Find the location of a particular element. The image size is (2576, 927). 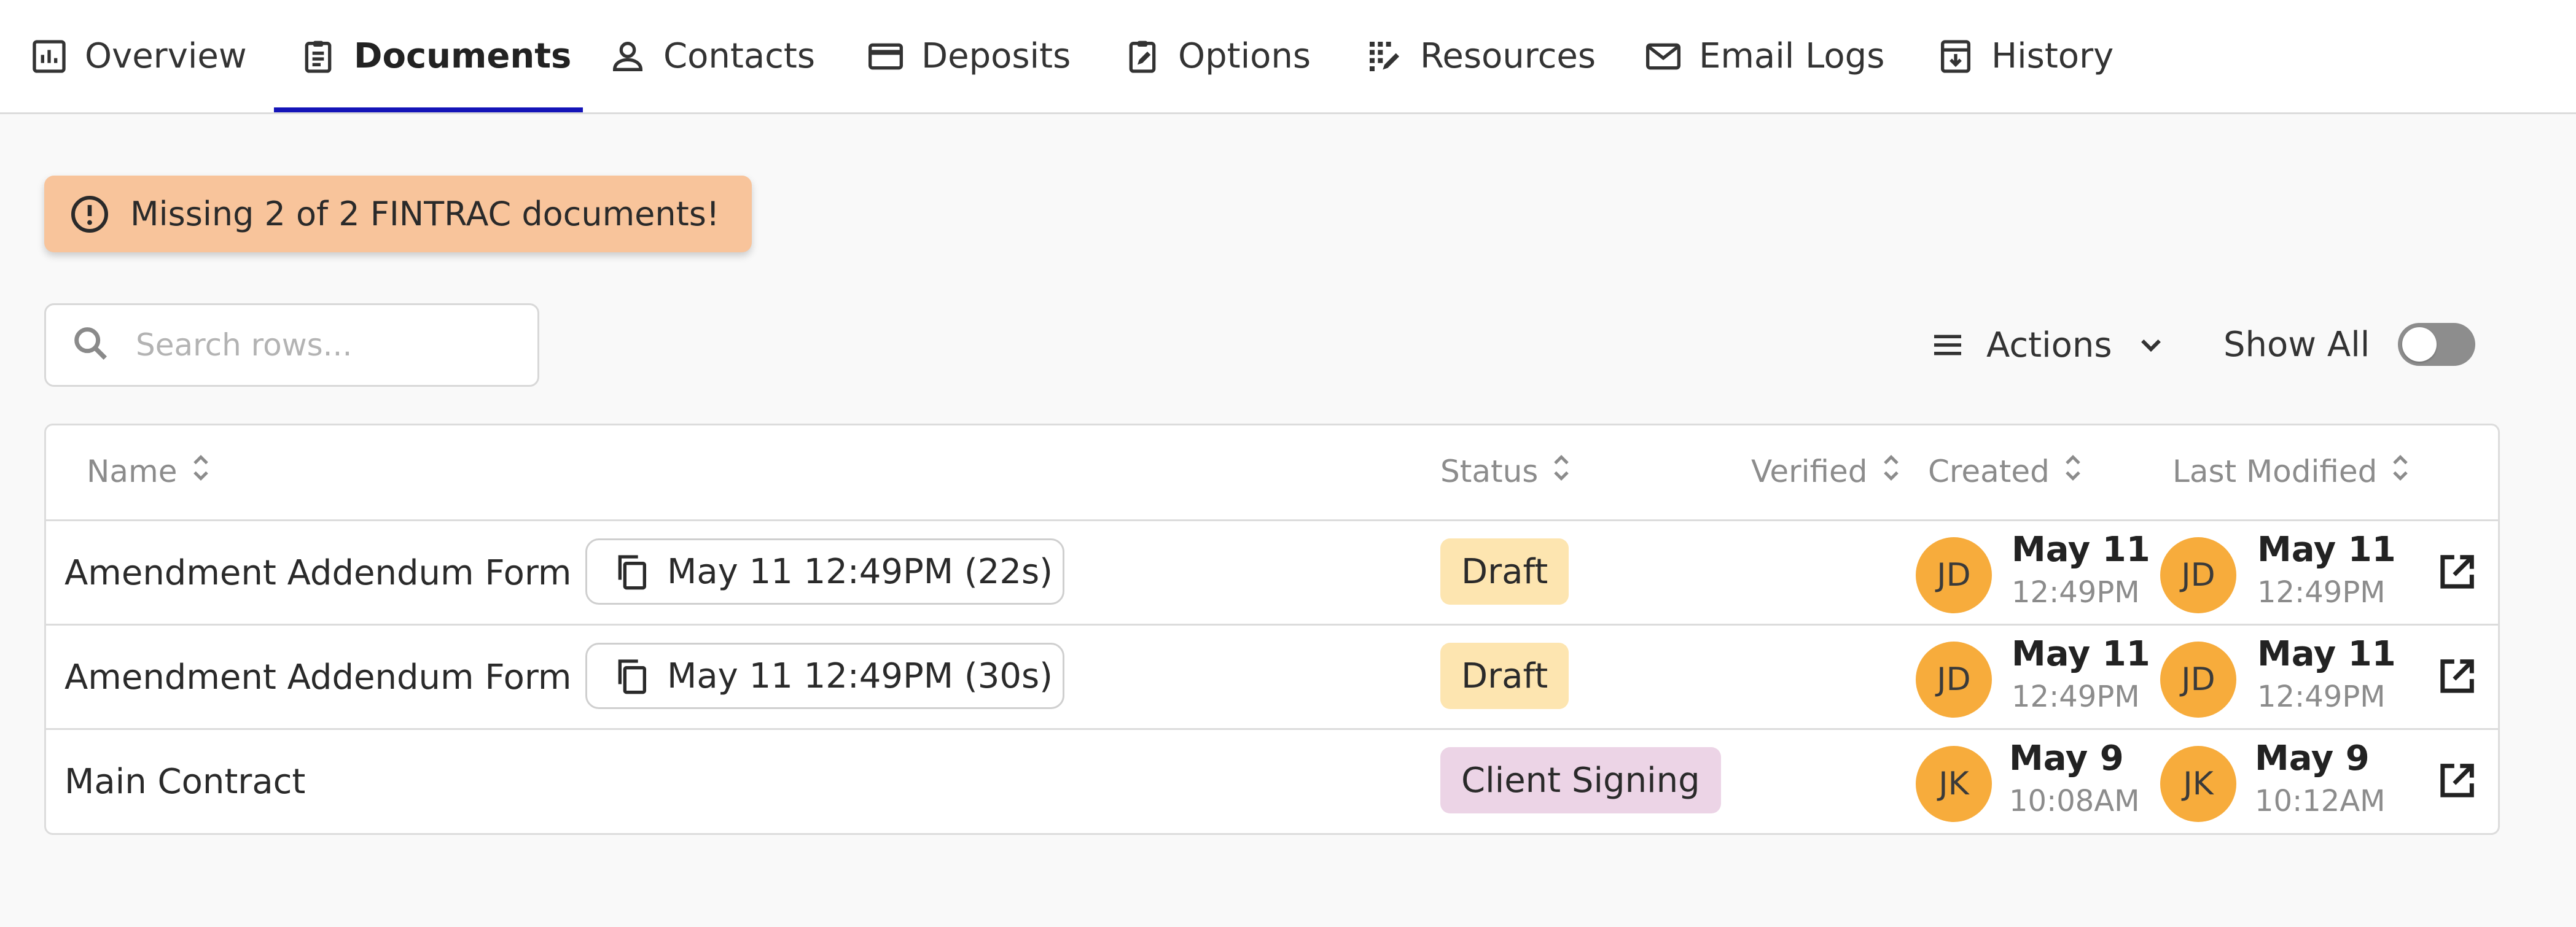

bar-chart-icon is located at coordinates (49, 56).